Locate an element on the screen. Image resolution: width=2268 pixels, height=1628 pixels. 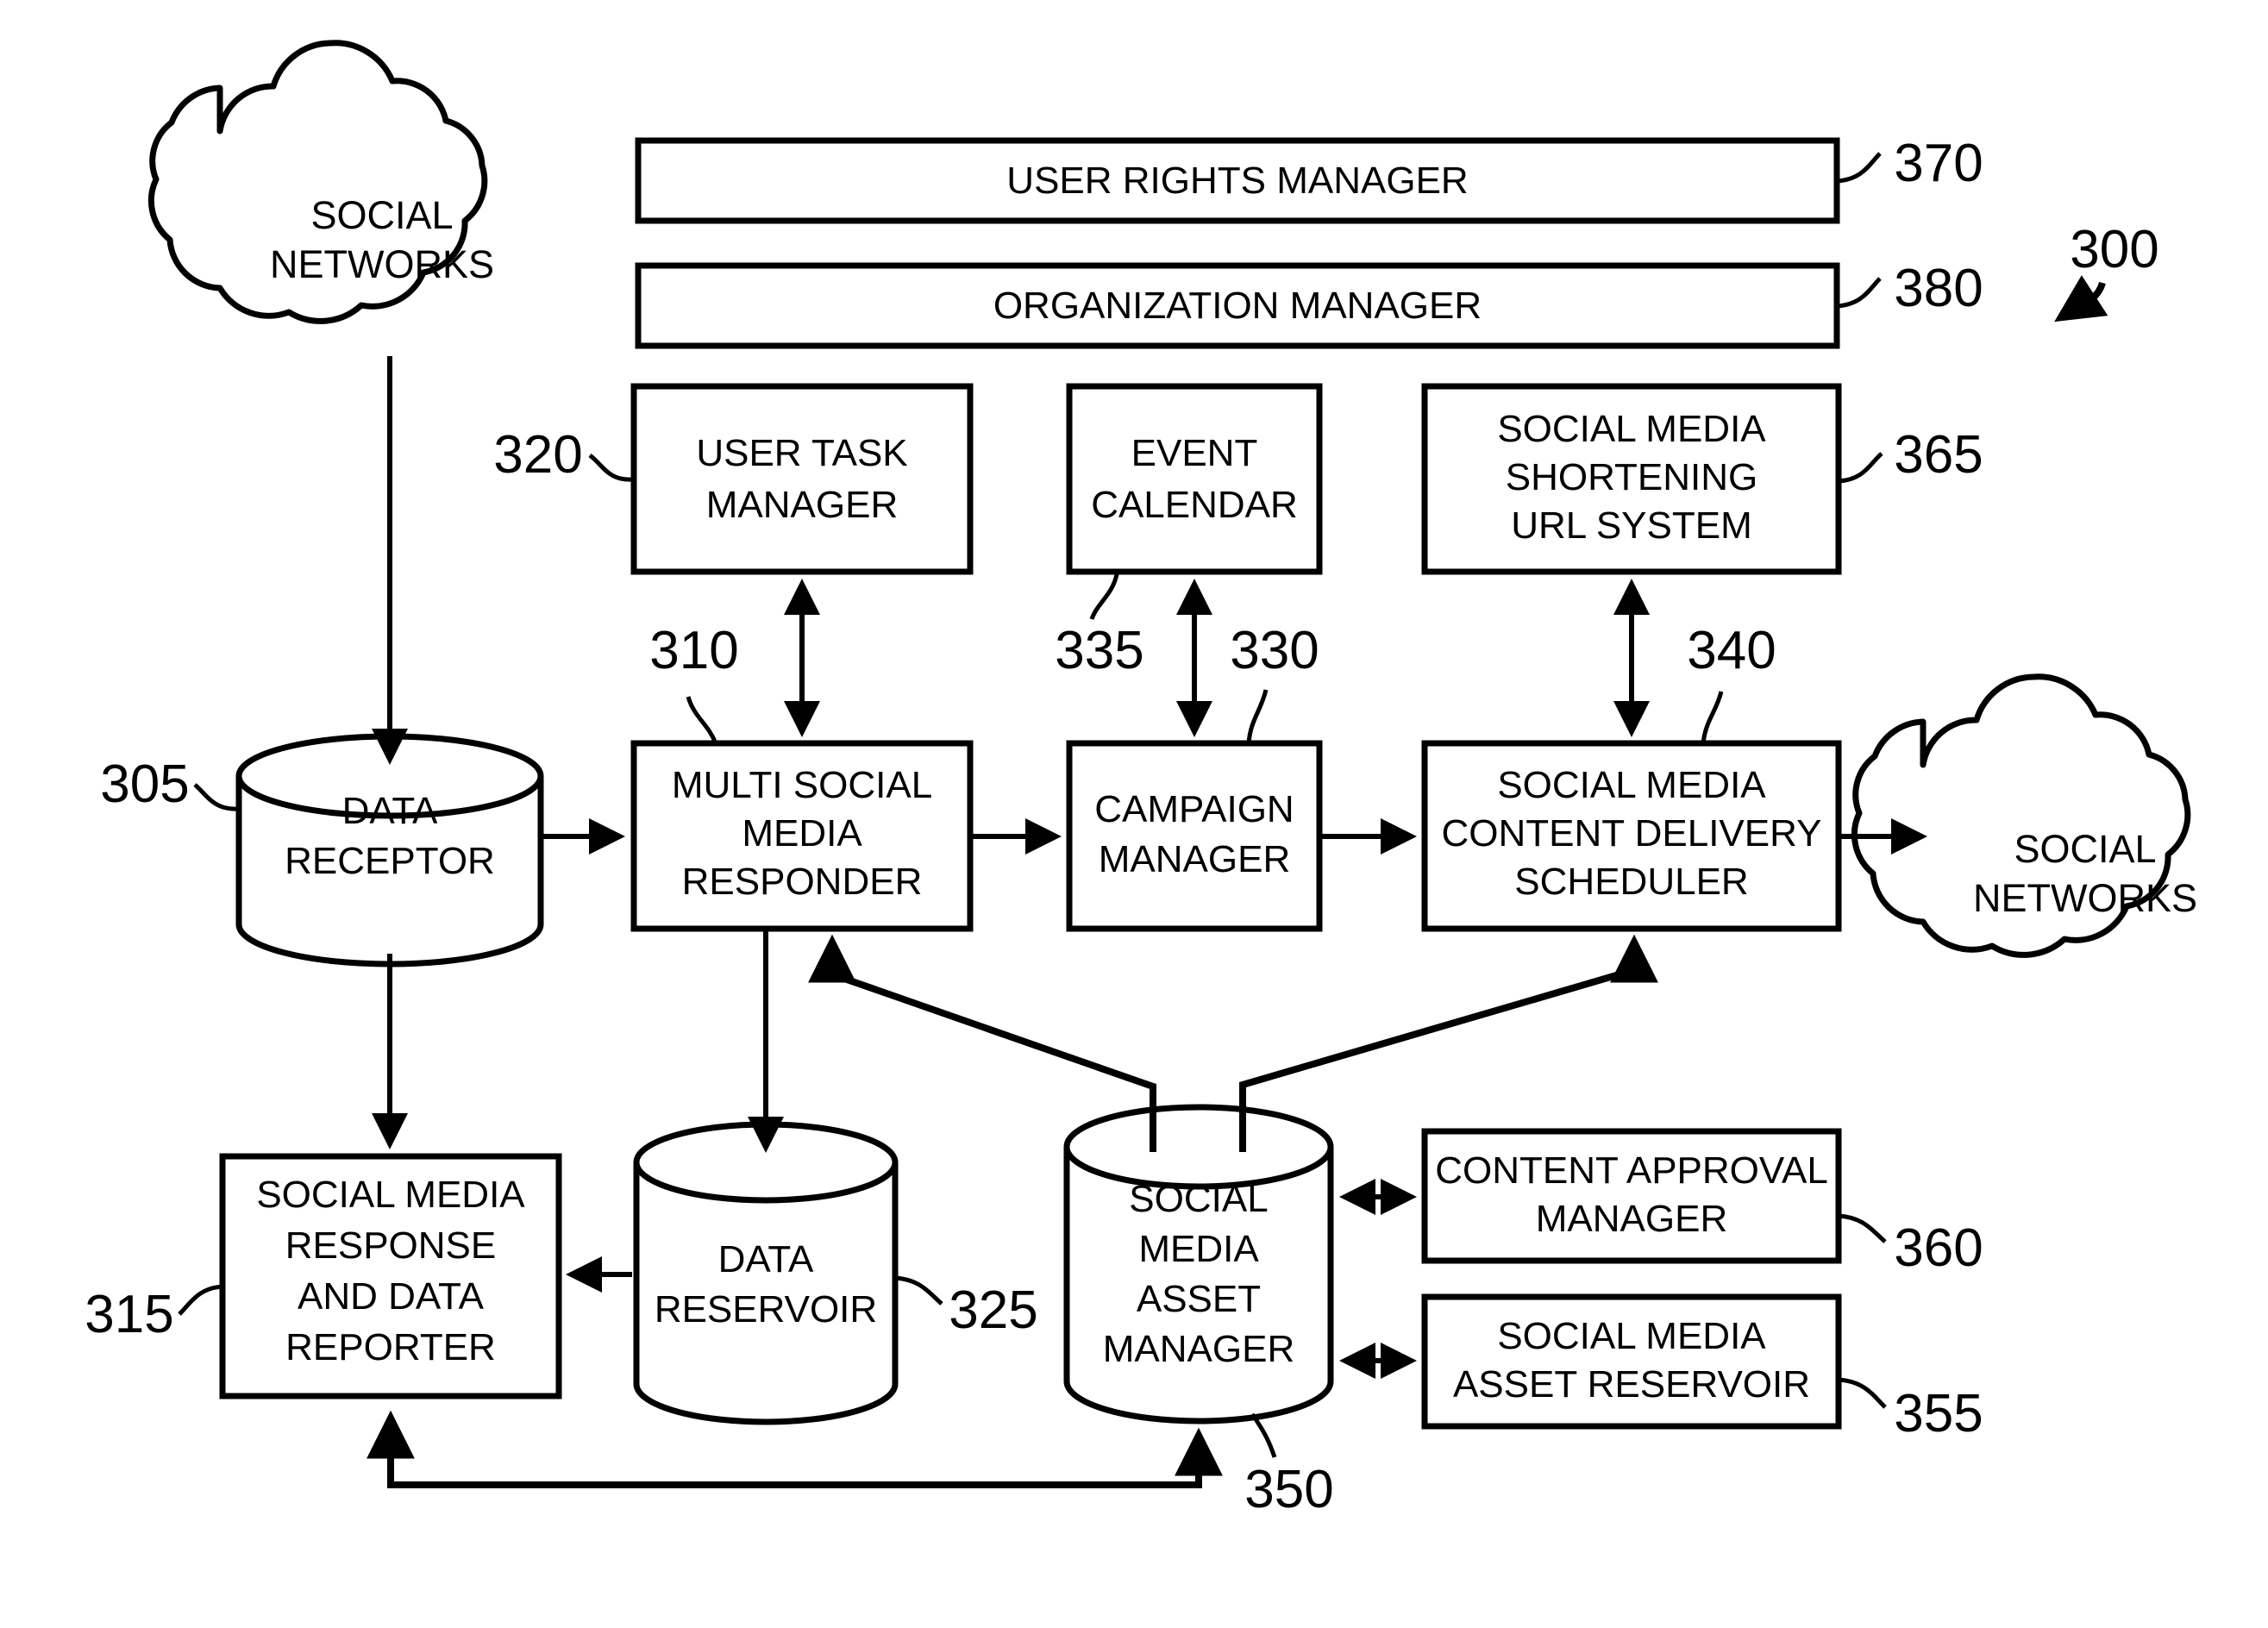
refnum-355: 355 is located at coordinates (1939, 1414).